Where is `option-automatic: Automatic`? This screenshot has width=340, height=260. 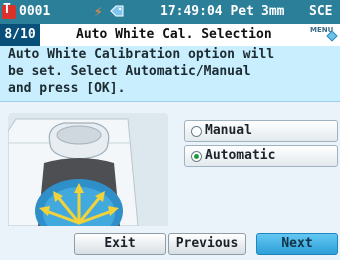
option-automatic: Automatic is located at coordinates (261, 156).